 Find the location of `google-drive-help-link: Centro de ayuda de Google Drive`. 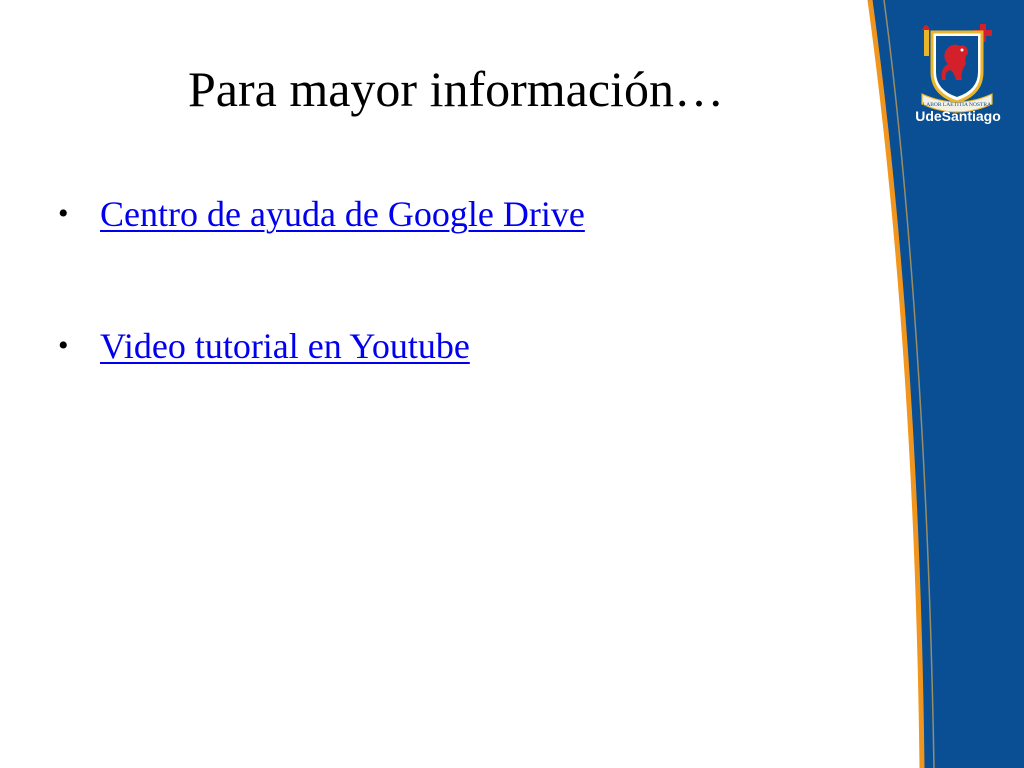

google-drive-help-link: Centro de ayuda de Google Drive is located at coordinates (342, 214).